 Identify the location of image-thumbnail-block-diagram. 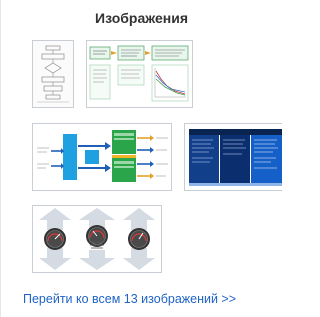
(102, 157).